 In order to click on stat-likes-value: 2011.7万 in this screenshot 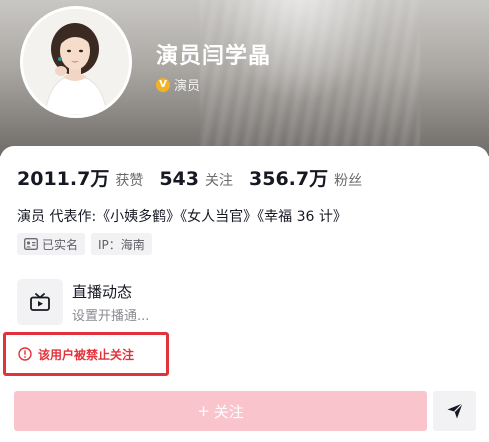, I will do `click(63, 179)`.